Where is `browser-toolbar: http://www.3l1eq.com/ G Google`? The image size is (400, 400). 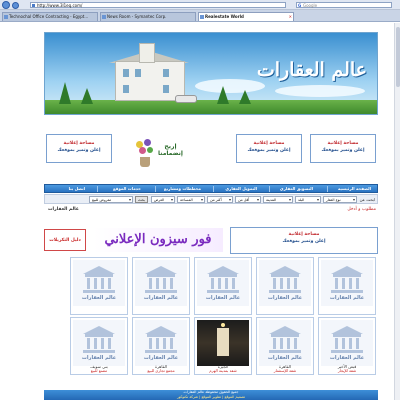 browser-toolbar: http://www.3l1eq.com/ G Google is located at coordinates (200, 5).